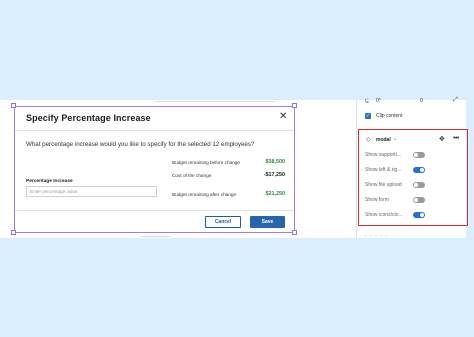  Describe the element at coordinates (389, 116) in the screenshot. I see `clip-content-label: Clip content` at that location.